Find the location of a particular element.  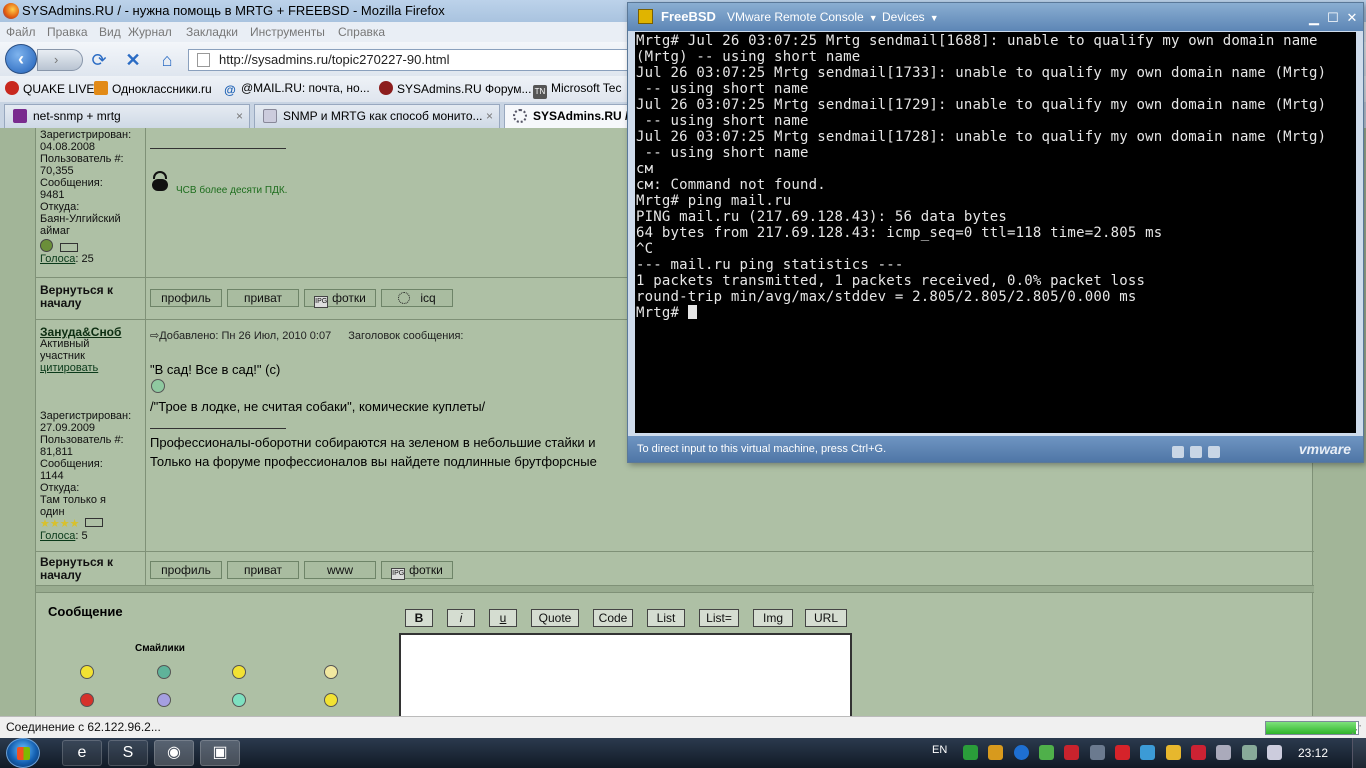

post-author-name: Зануда&Сноб is located at coordinates (92, 332).